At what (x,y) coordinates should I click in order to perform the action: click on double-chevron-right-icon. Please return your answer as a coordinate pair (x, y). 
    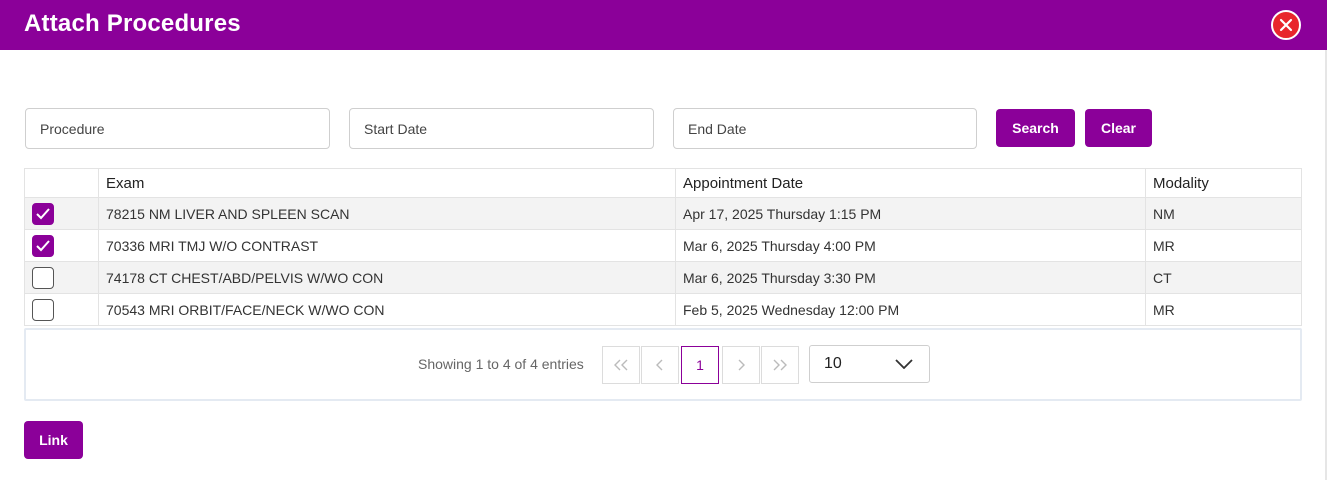
    Looking at the image, I should click on (780, 365).